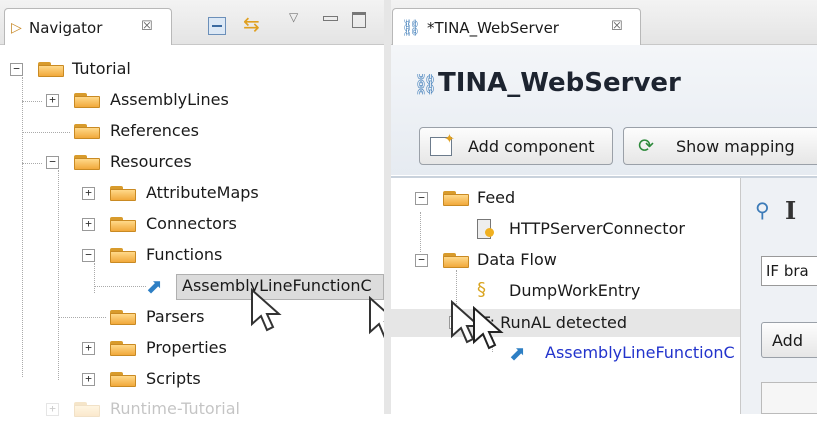  I want to click on navigator-tab-label: Navigator, so click(66, 28).